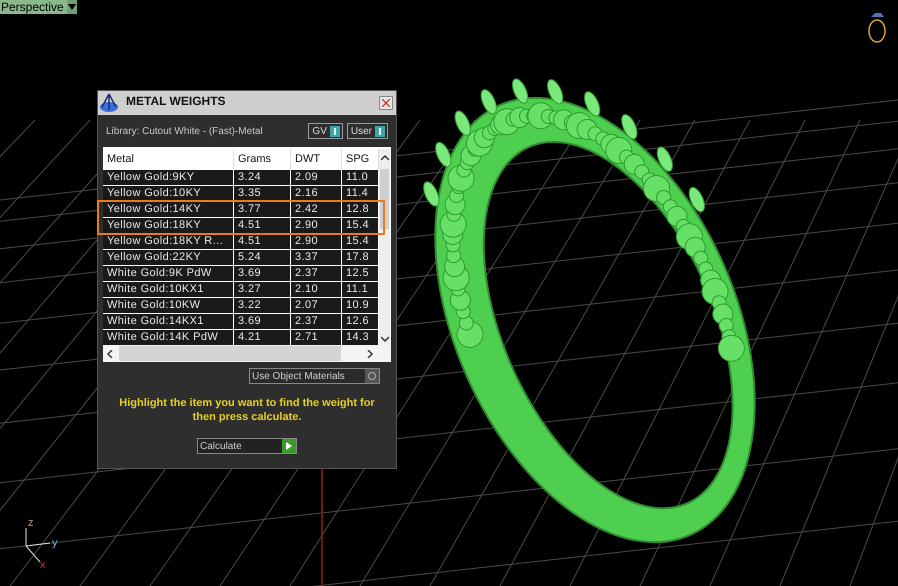  I want to click on app-logo-icon, so click(109, 103).